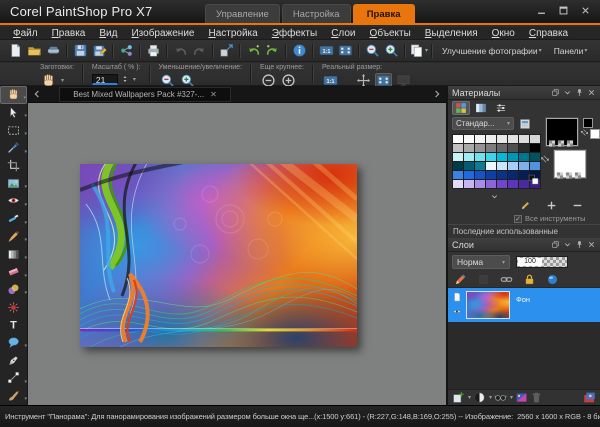 The image size is (600, 427). I want to click on tool-node-edit: ▾, so click(13, 378).